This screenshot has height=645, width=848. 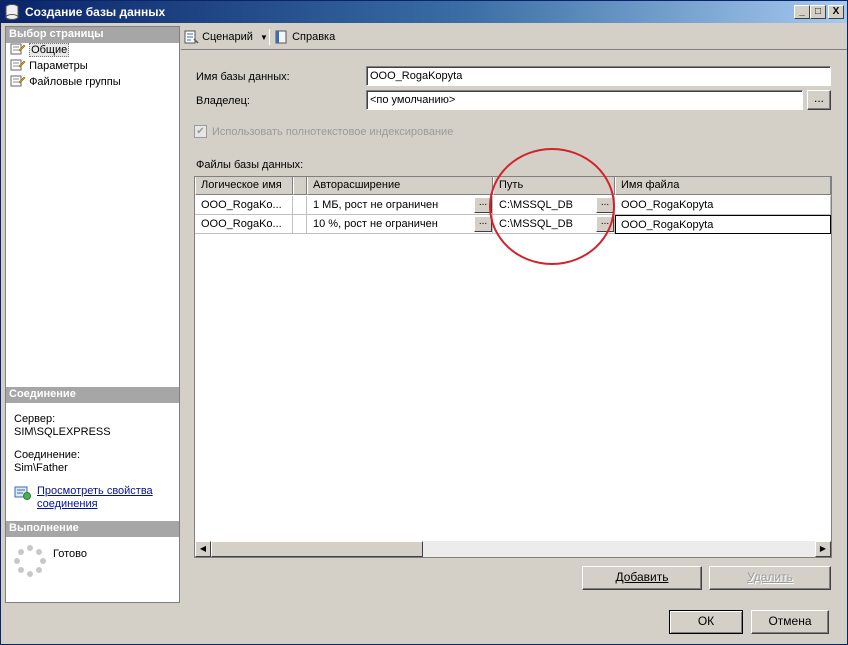 What do you see at coordinates (314, 37) in the screenshot?
I see `help-label: Справка` at bounding box center [314, 37].